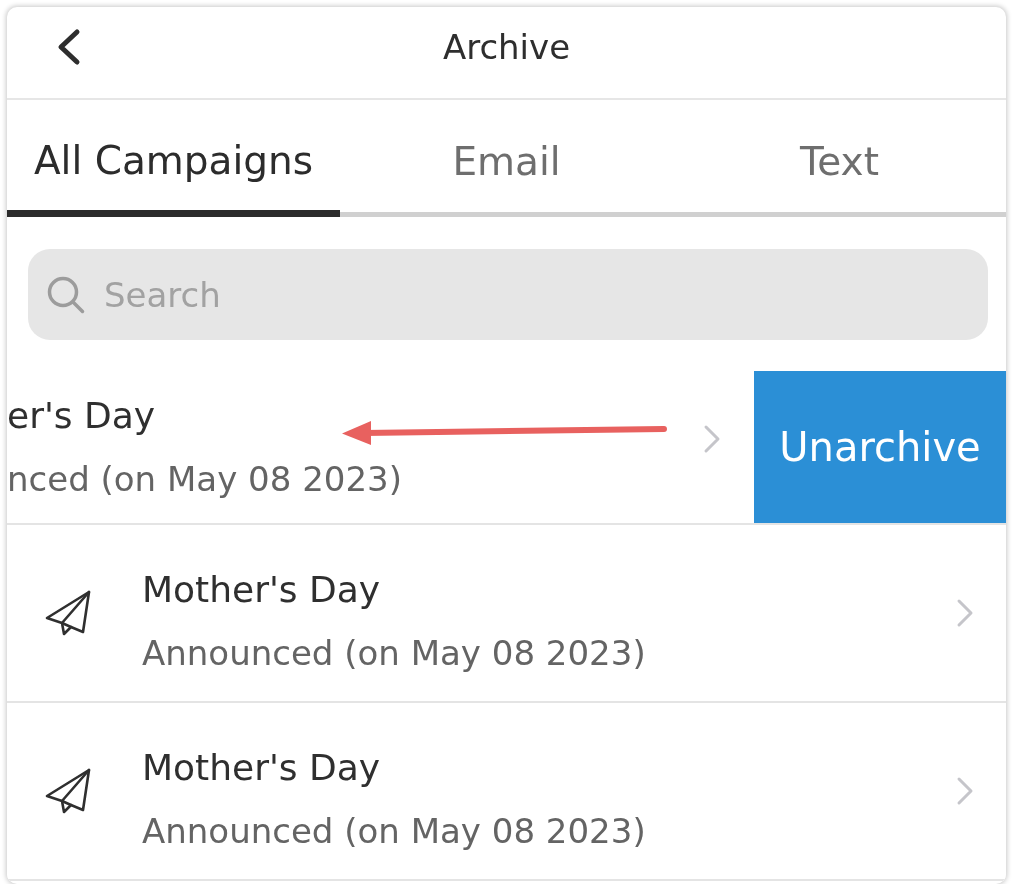 Image resolution: width=1015 pixels, height=890 pixels. What do you see at coordinates (506, 46) in the screenshot?
I see `screen-title: Archive` at bounding box center [506, 46].